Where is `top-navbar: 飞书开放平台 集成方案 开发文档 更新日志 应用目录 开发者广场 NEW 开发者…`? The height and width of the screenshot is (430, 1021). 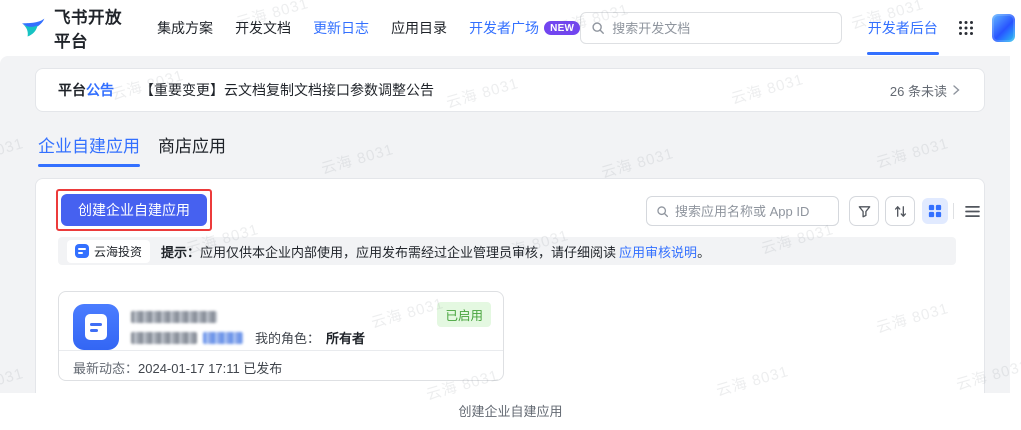 top-navbar: 飞书开放平台 集成方案 开发文档 更新日志 应用目录 开发者广场 NEW 开发者… is located at coordinates (510, 28).